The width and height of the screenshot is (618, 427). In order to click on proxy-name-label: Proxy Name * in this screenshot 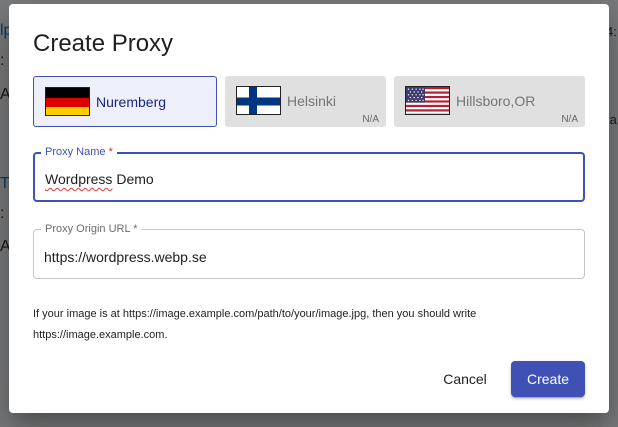, I will do `click(79, 152)`.